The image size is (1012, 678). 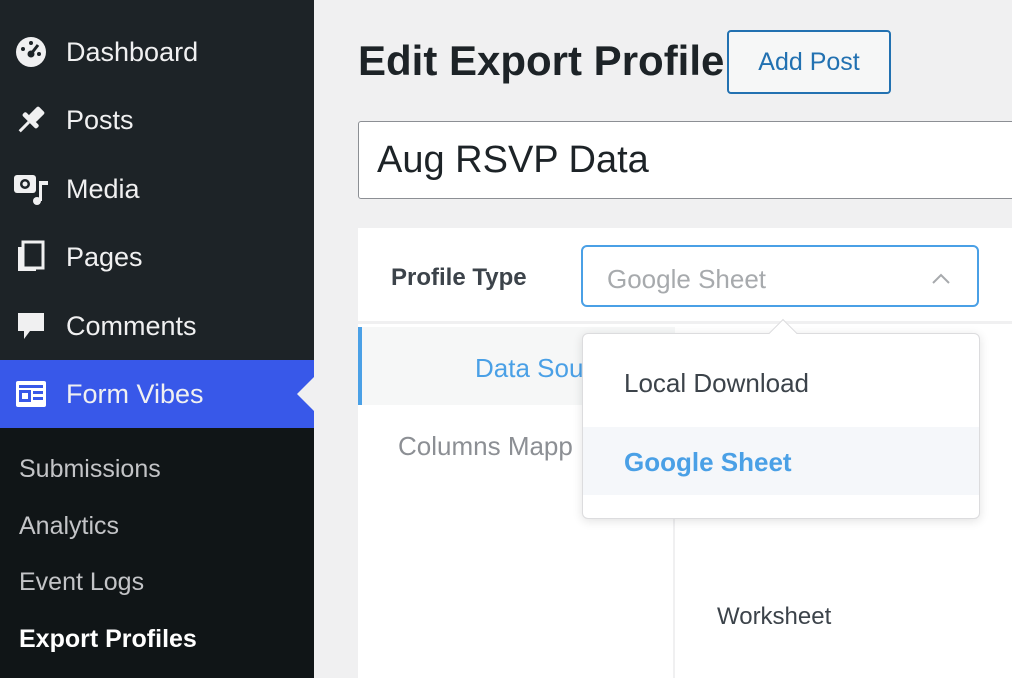 What do you see at coordinates (69, 526) in the screenshot?
I see `submenu-item-analytics: Analytics` at bounding box center [69, 526].